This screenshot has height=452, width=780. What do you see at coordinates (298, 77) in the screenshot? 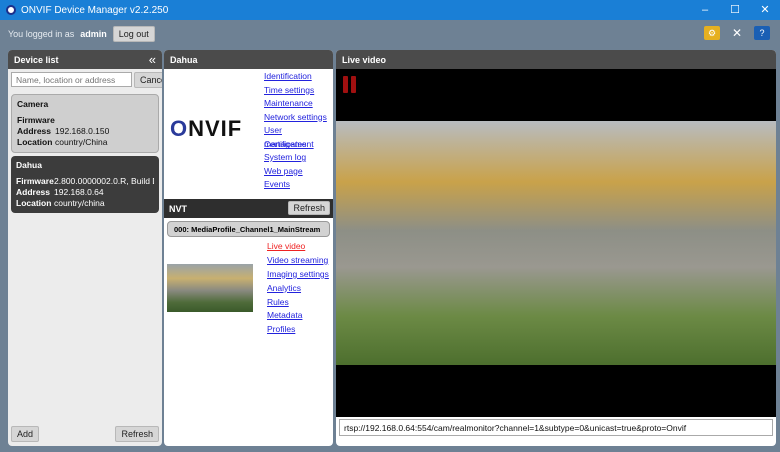
I see `link-identification: Identification` at bounding box center [298, 77].